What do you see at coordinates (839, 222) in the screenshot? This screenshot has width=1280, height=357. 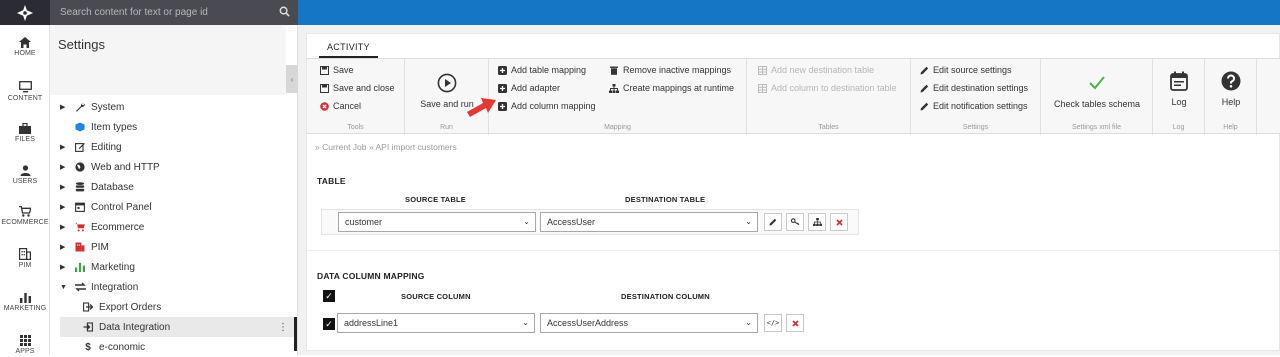 I see `delete-table-mapping-button` at bounding box center [839, 222].